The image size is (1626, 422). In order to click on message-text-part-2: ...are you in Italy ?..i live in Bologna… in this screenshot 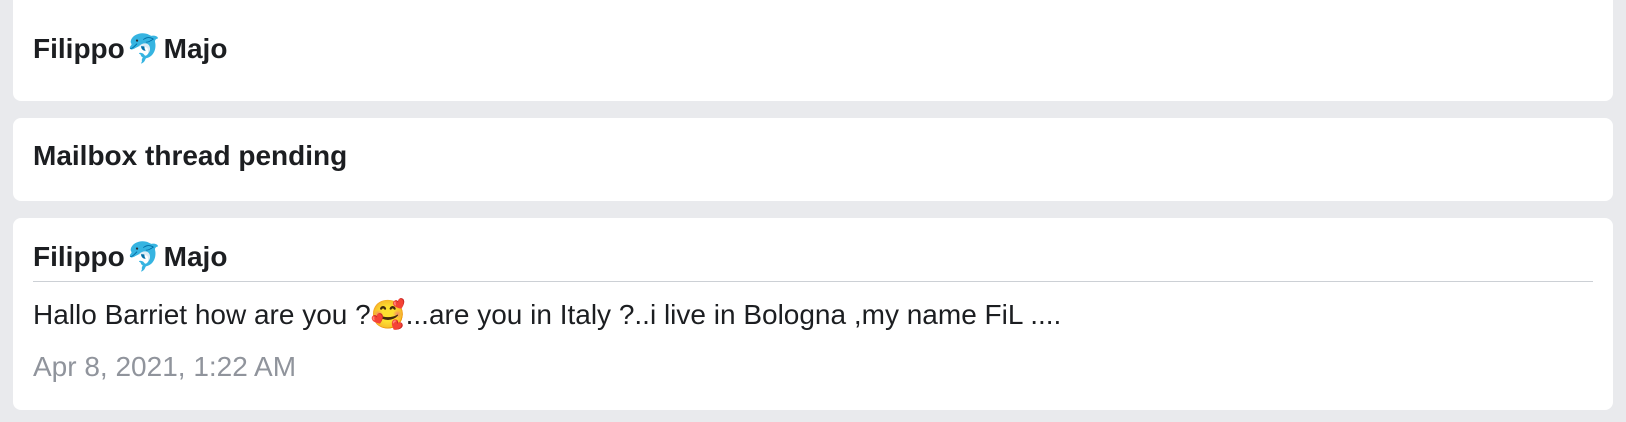, I will do `click(733, 314)`.